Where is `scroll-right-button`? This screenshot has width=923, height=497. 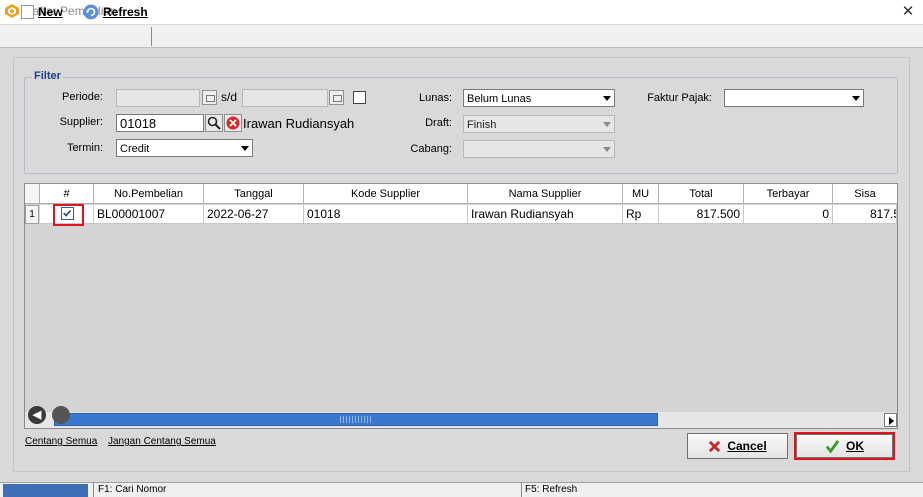
scroll-right-button is located at coordinates (890, 420).